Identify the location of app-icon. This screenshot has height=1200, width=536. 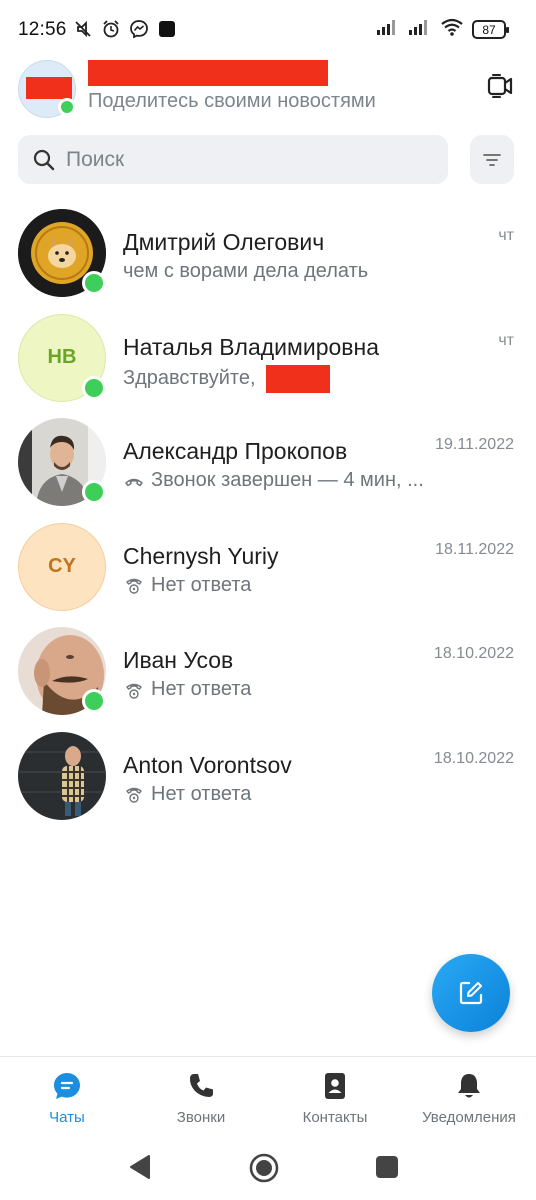
(167, 29).